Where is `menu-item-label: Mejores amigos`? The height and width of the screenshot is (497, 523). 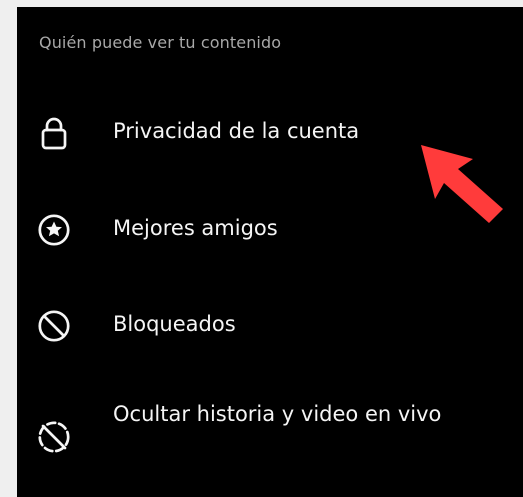
menu-item-label: Mejores amigos is located at coordinates (195, 228).